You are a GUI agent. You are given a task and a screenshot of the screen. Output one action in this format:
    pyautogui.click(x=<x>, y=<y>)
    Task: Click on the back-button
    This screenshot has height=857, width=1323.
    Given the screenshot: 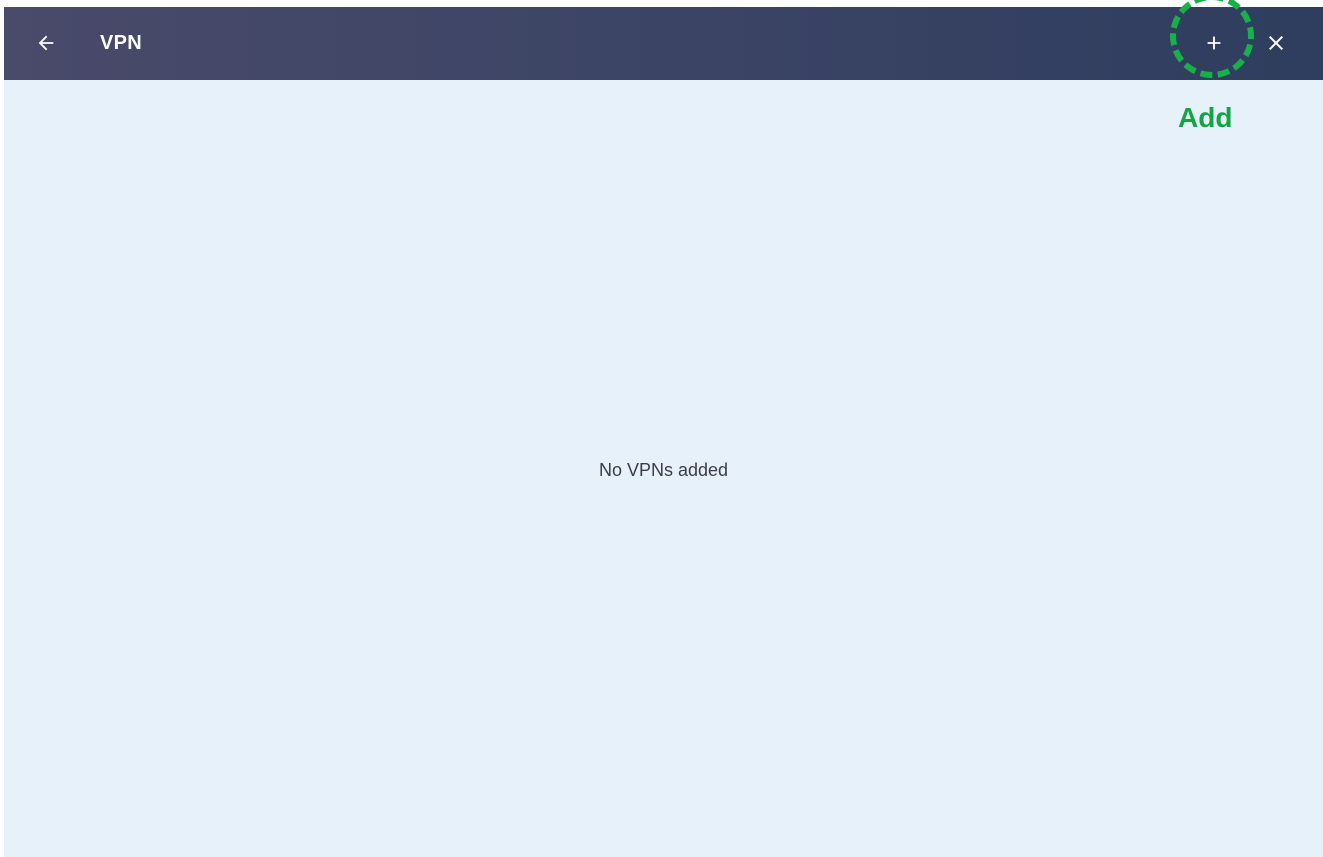 What is the action you would take?
    pyautogui.click(x=46, y=43)
    